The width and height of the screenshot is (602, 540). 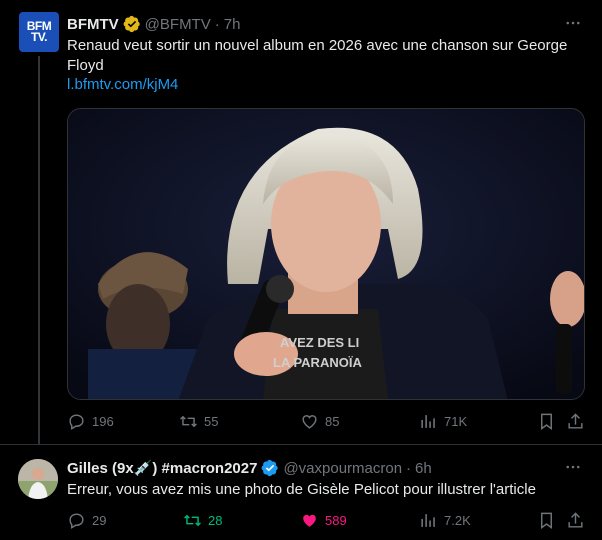 I want to click on gilles-avatar, so click(x=38, y=479).